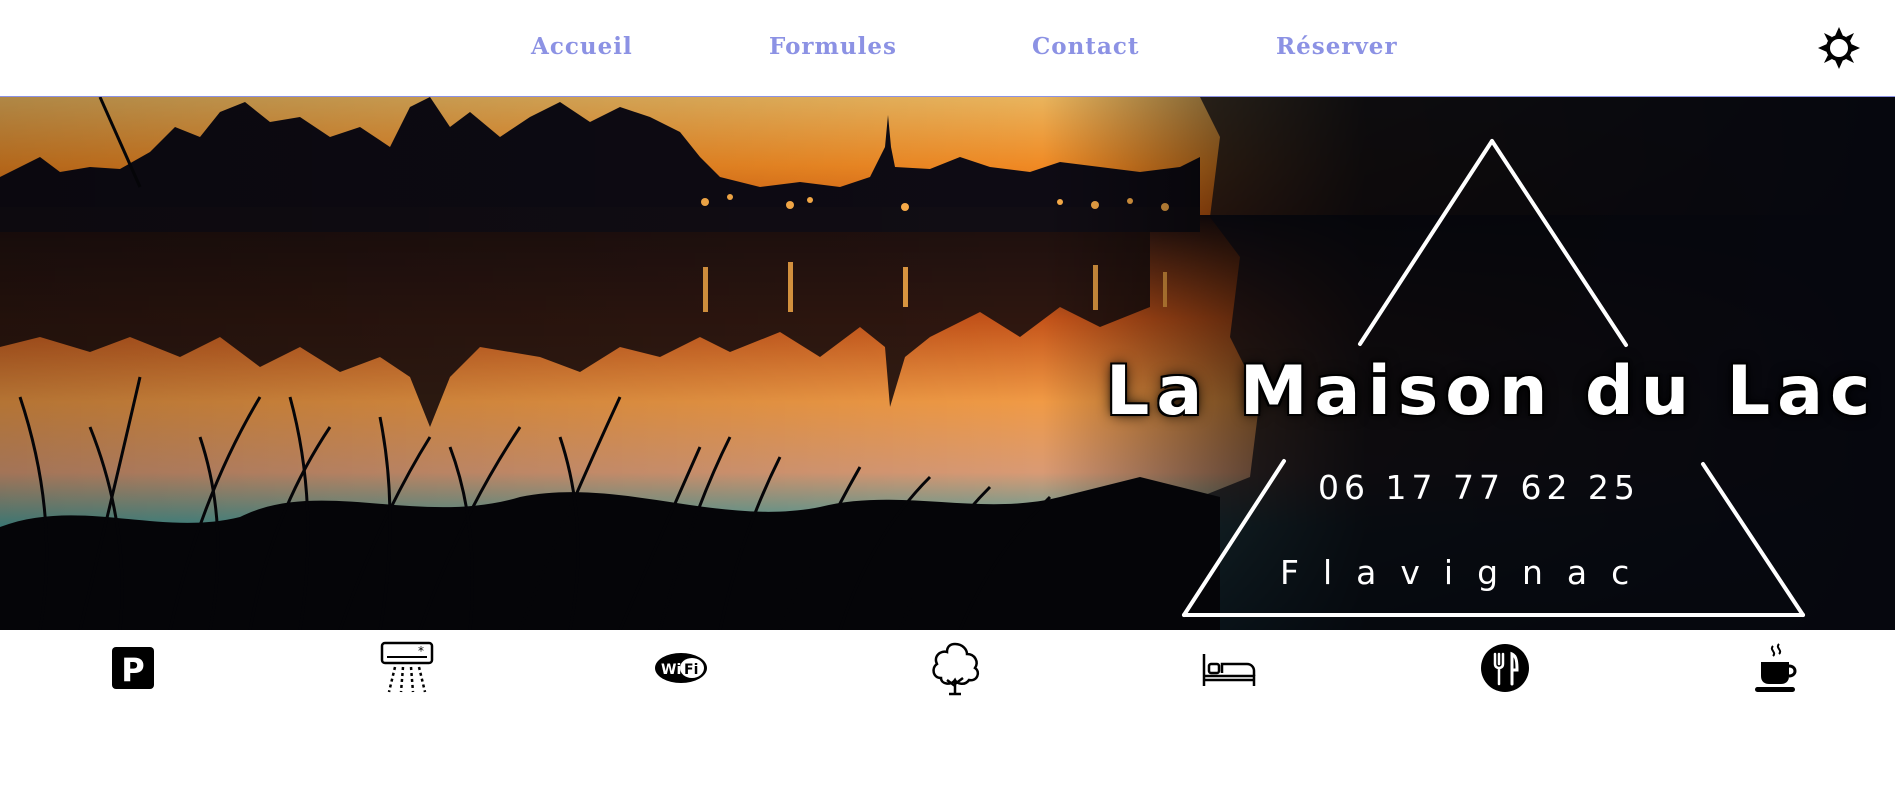  I want to click on site-title: La Maison du Lac, so click(1492, 391).